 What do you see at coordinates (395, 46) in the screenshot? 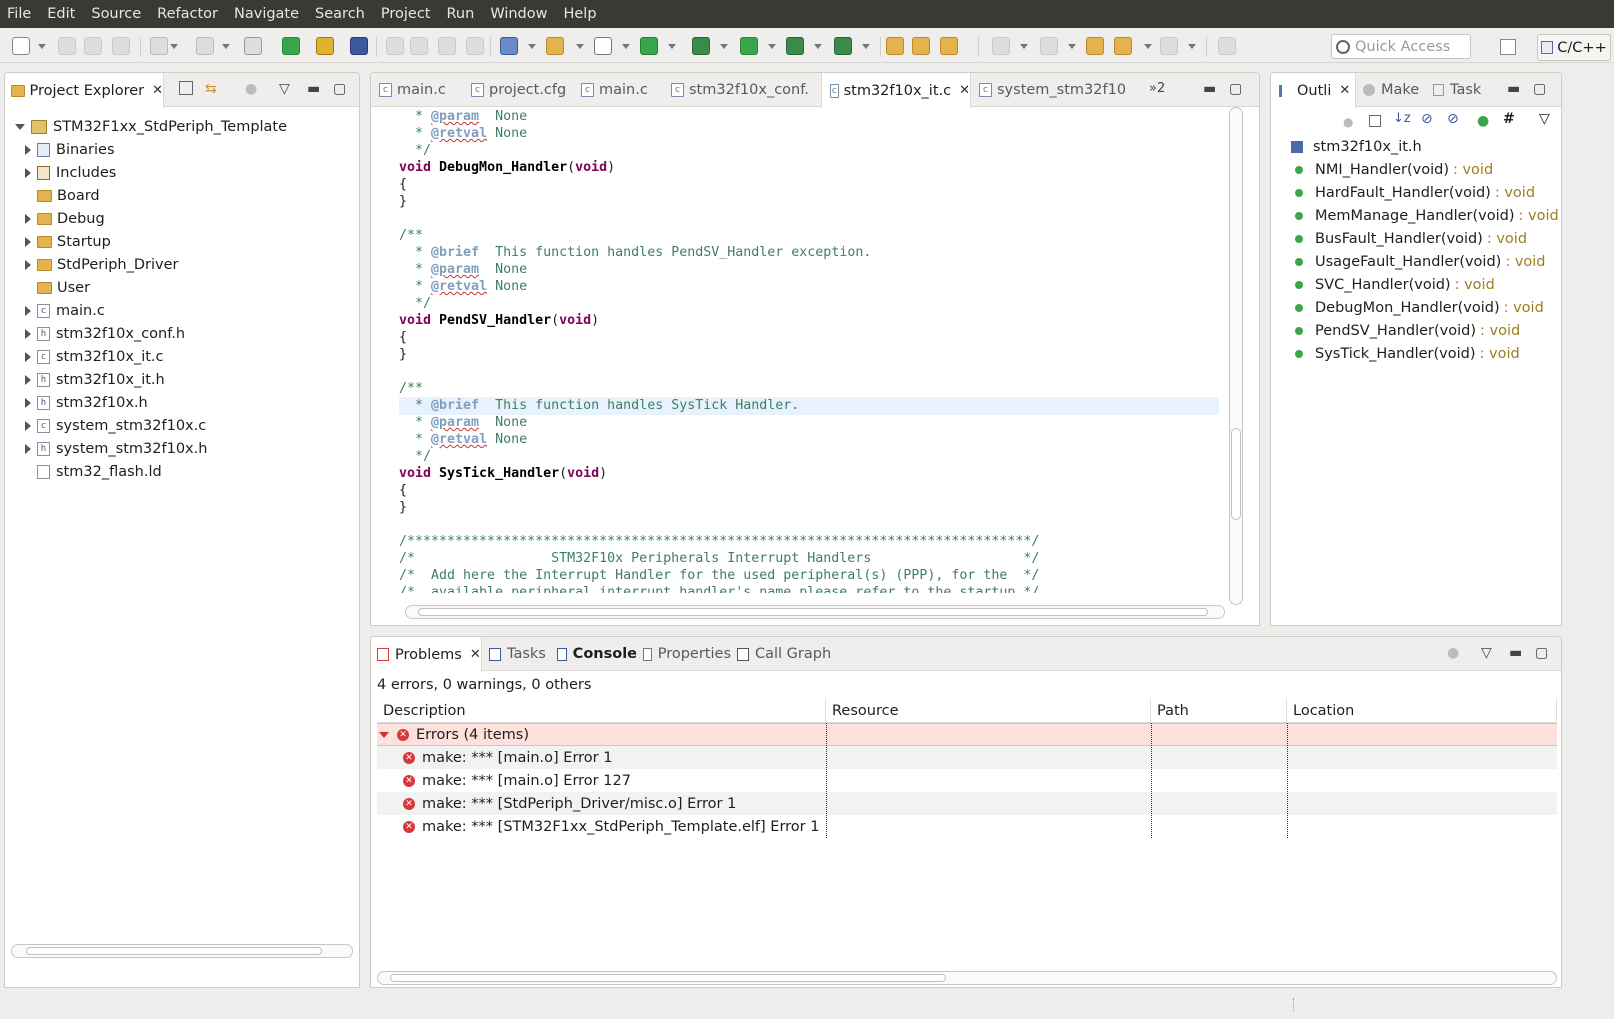
I see `step-icon` at bounding box center [395, 46].